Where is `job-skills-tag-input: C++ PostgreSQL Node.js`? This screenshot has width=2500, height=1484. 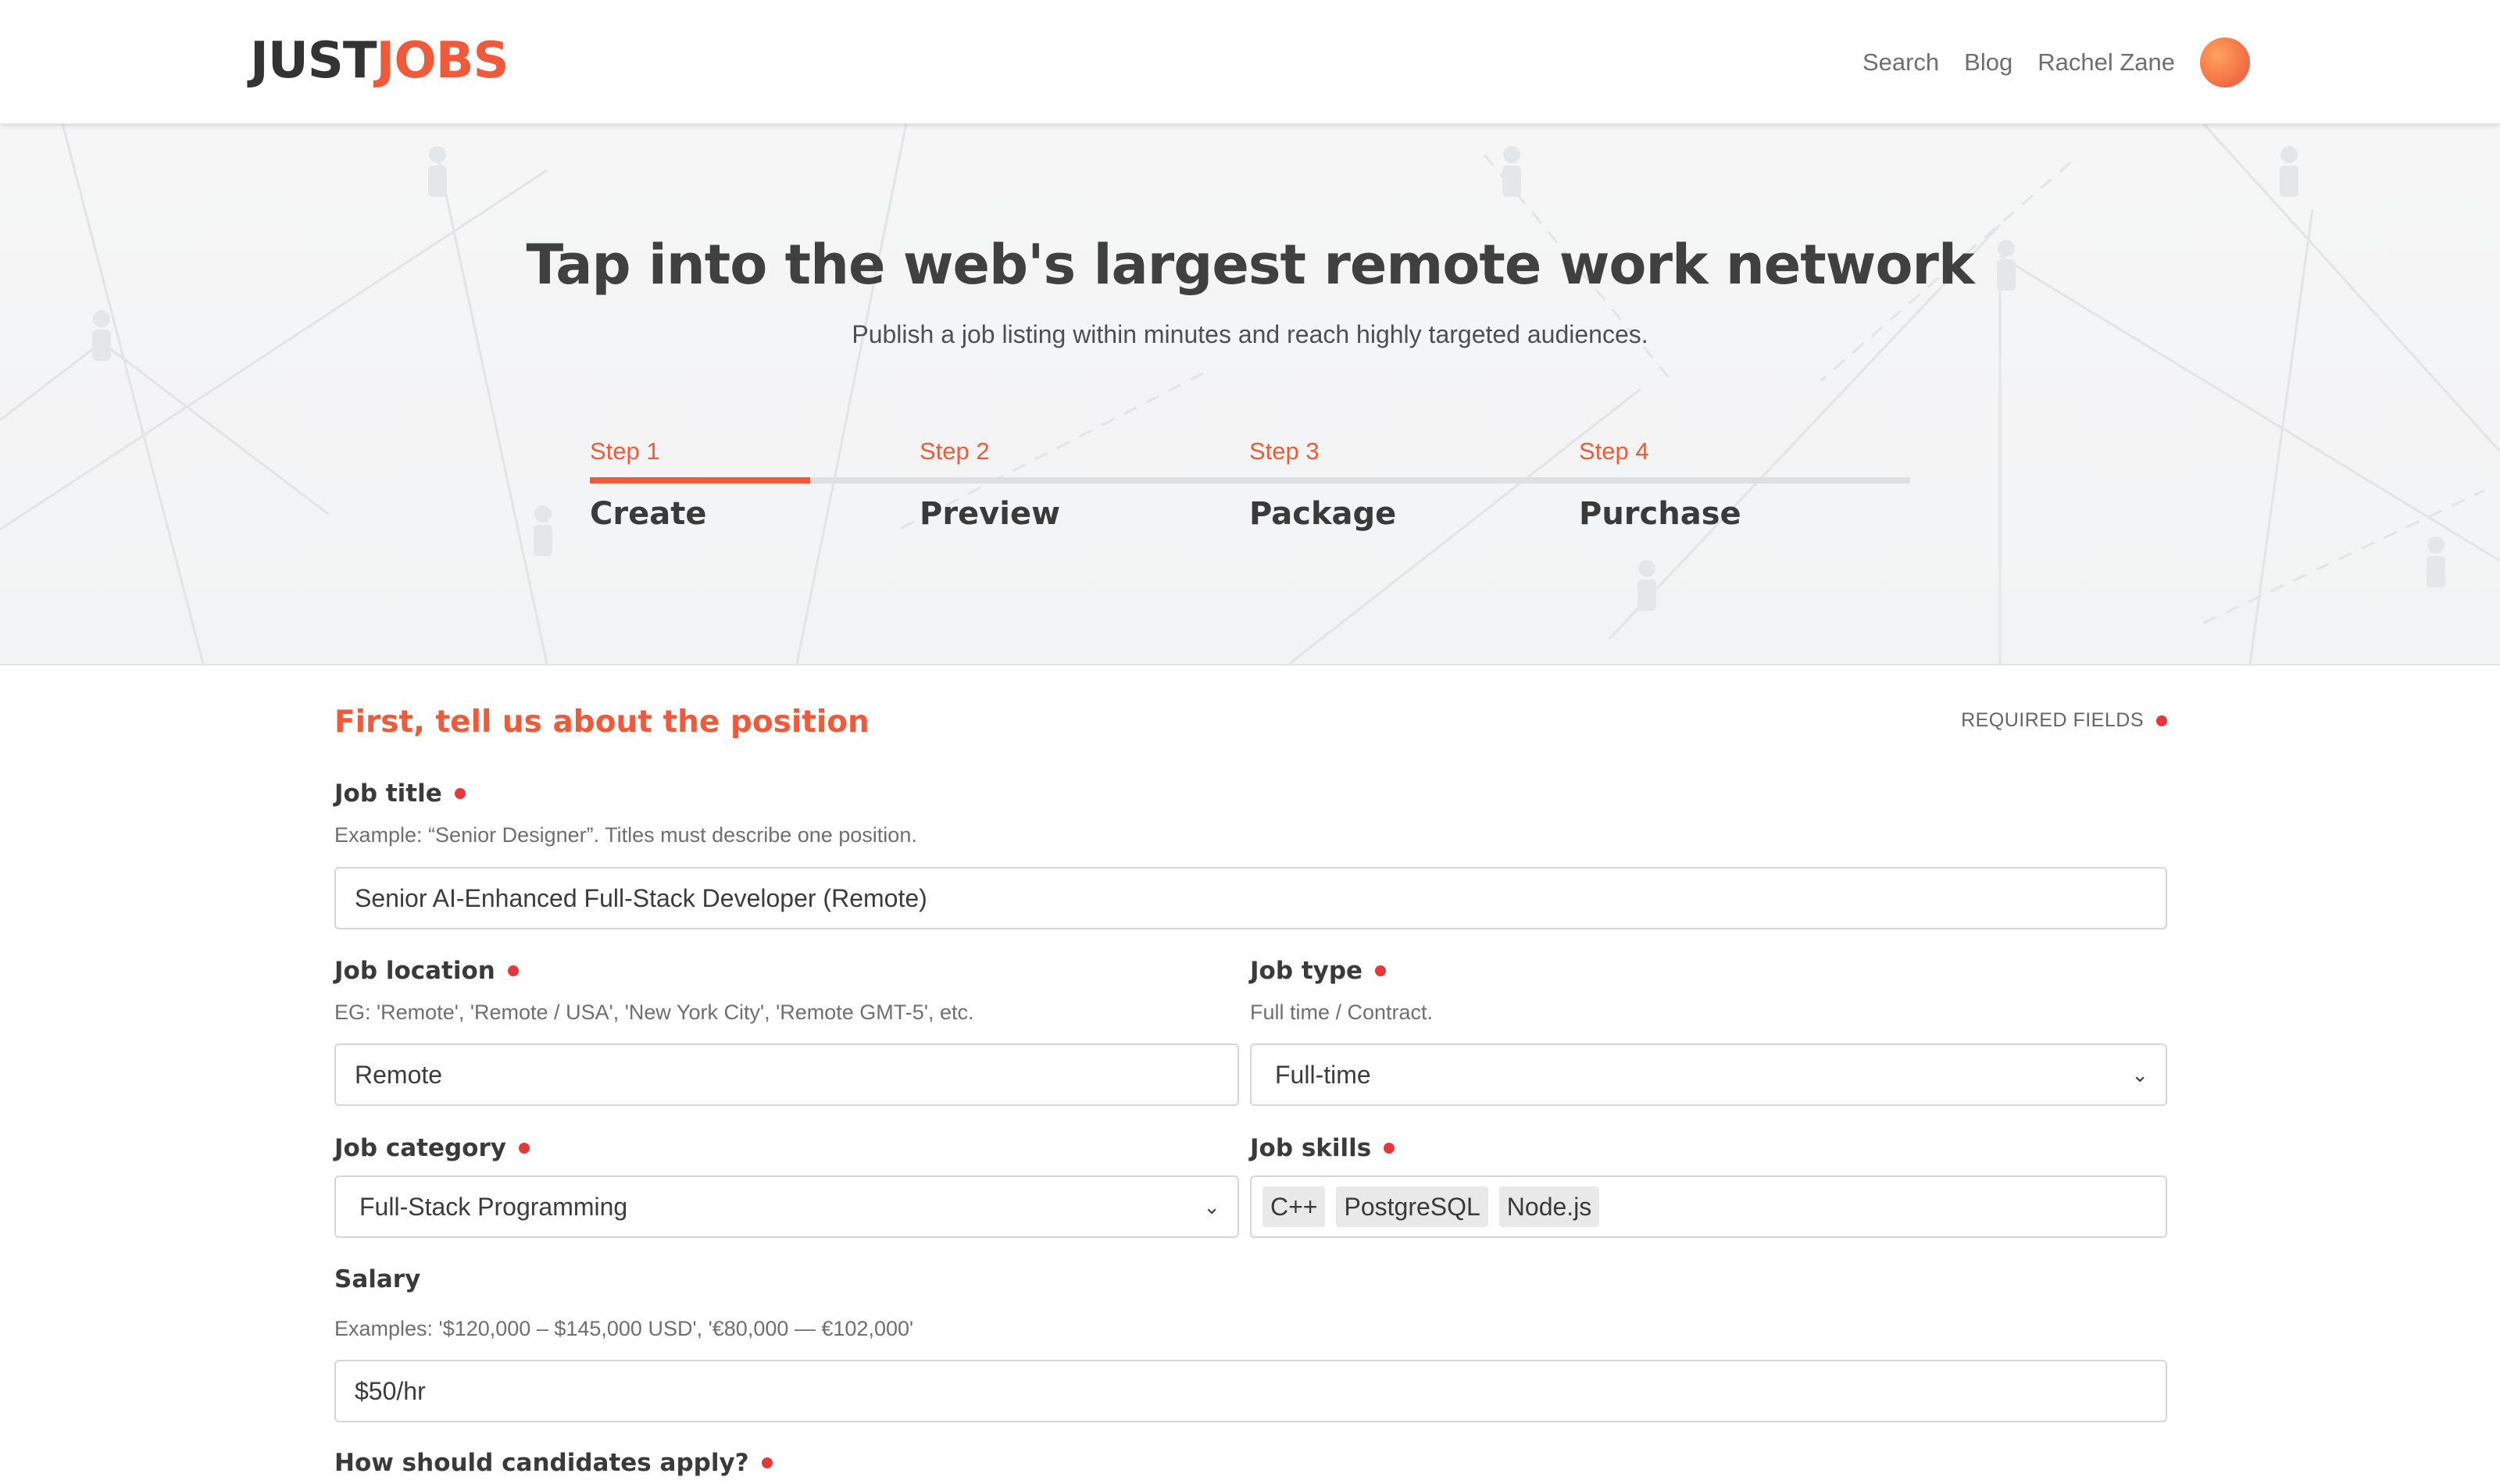 job-skills-tag-input: C++ PostgreSQL Node.js is located at coordinates (1708, 1206).